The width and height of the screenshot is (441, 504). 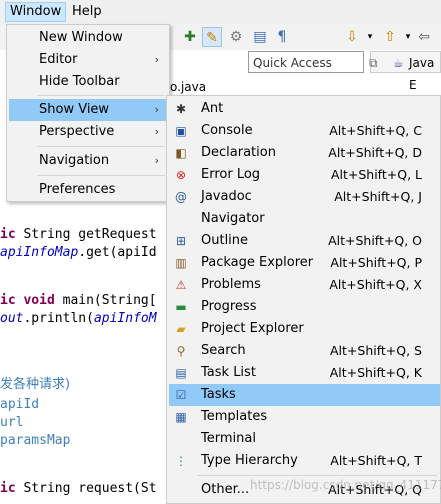 What do you see at coordinates (181, 490) in the screenshot?
I see `other-icon` at bounding box center [181, 490].